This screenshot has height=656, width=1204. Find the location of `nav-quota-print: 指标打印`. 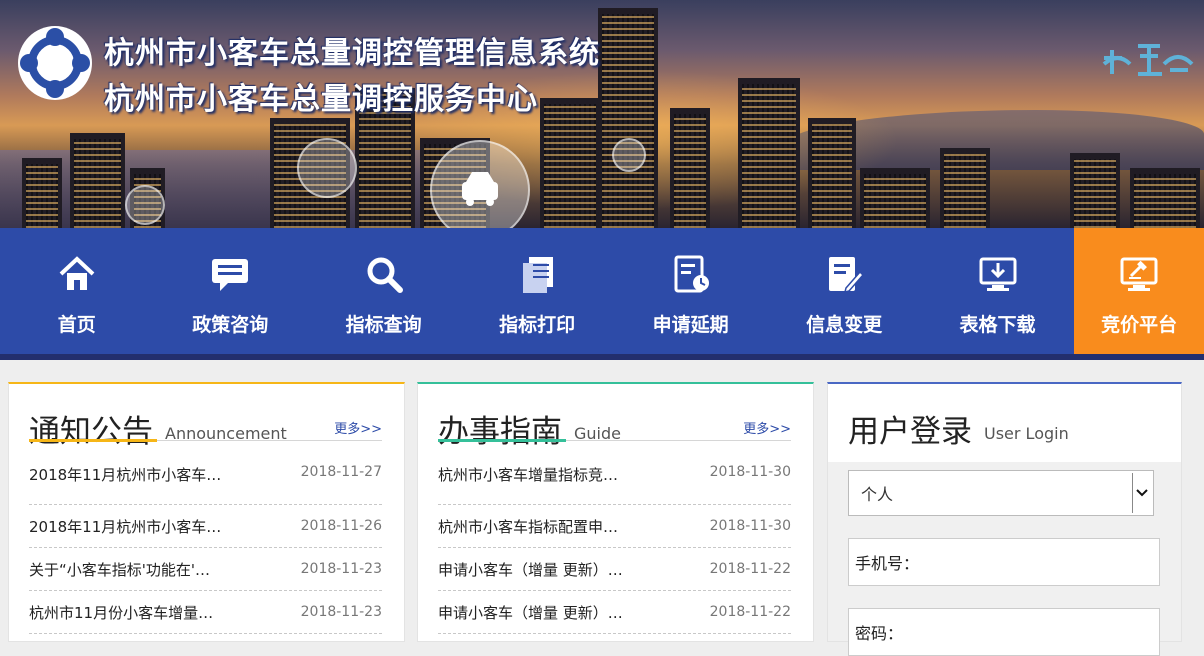

nav-quota-print: 指标打印 is located at coordinates (536, 291).